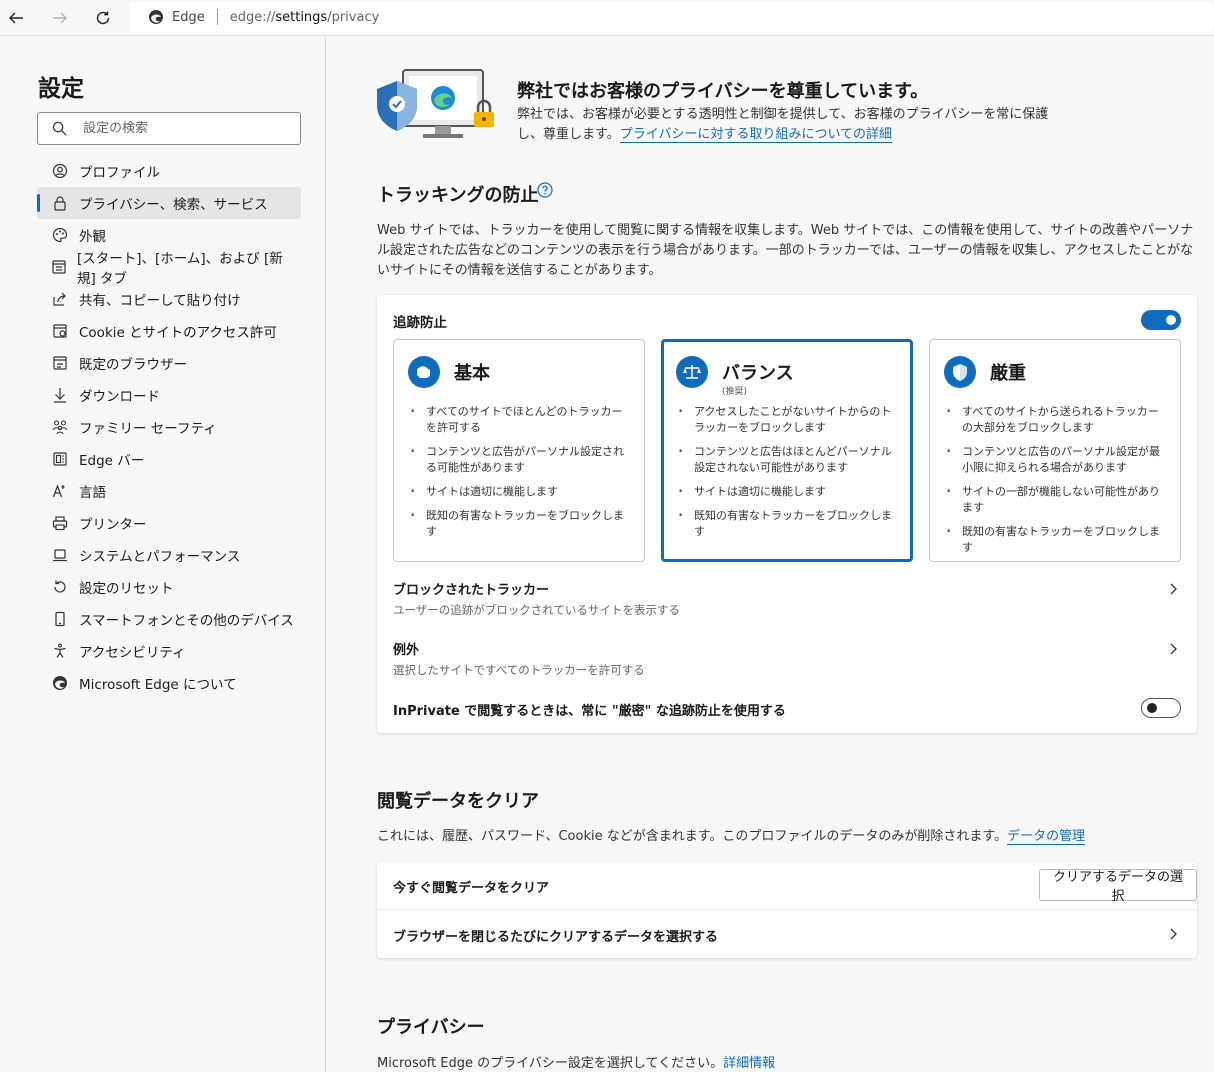 This screenshot has height=1072, width=1214. I want to click on manage-data-link: データの管理, so click(1046, 837).